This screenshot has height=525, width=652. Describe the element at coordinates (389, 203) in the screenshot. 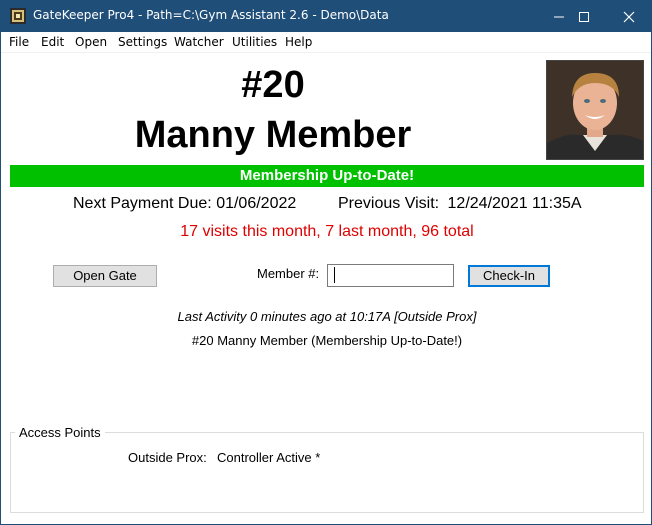

I see `previous-visit-label: Previous Visit:` at that location.